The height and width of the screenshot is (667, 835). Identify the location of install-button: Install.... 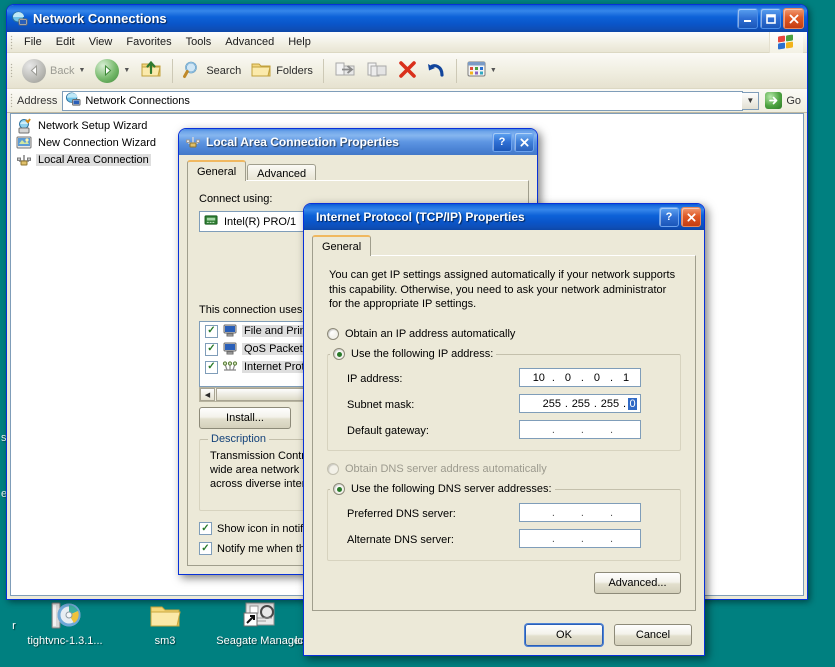
(245, 418).